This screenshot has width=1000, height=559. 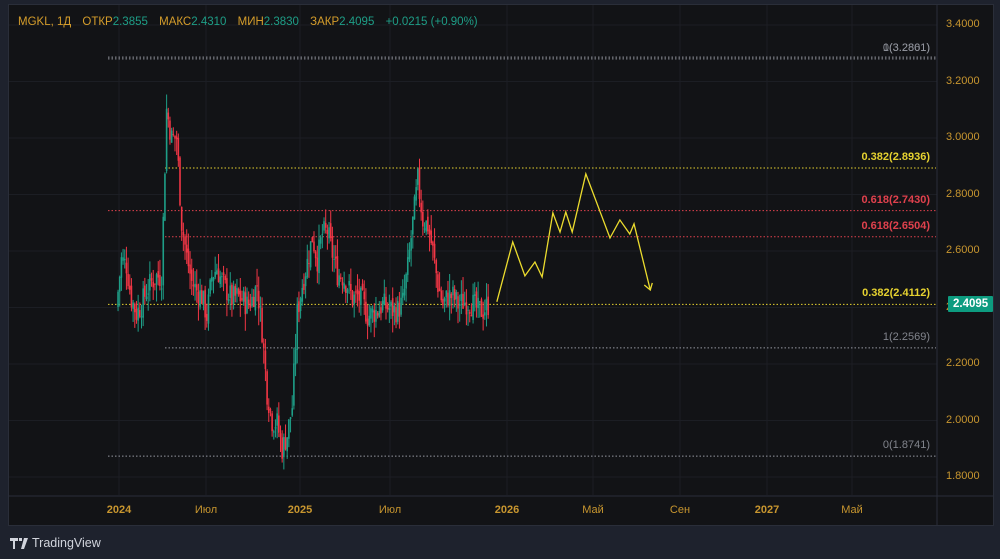 I want to click on time-axis-label: 2025, so click(x=300, y=510).